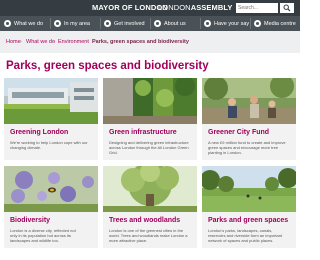 Image resolution: width=320 pixels, height=260 pixels. I want to click on page-title: Parks, green spaces and biodiversity, so click(107, 66).